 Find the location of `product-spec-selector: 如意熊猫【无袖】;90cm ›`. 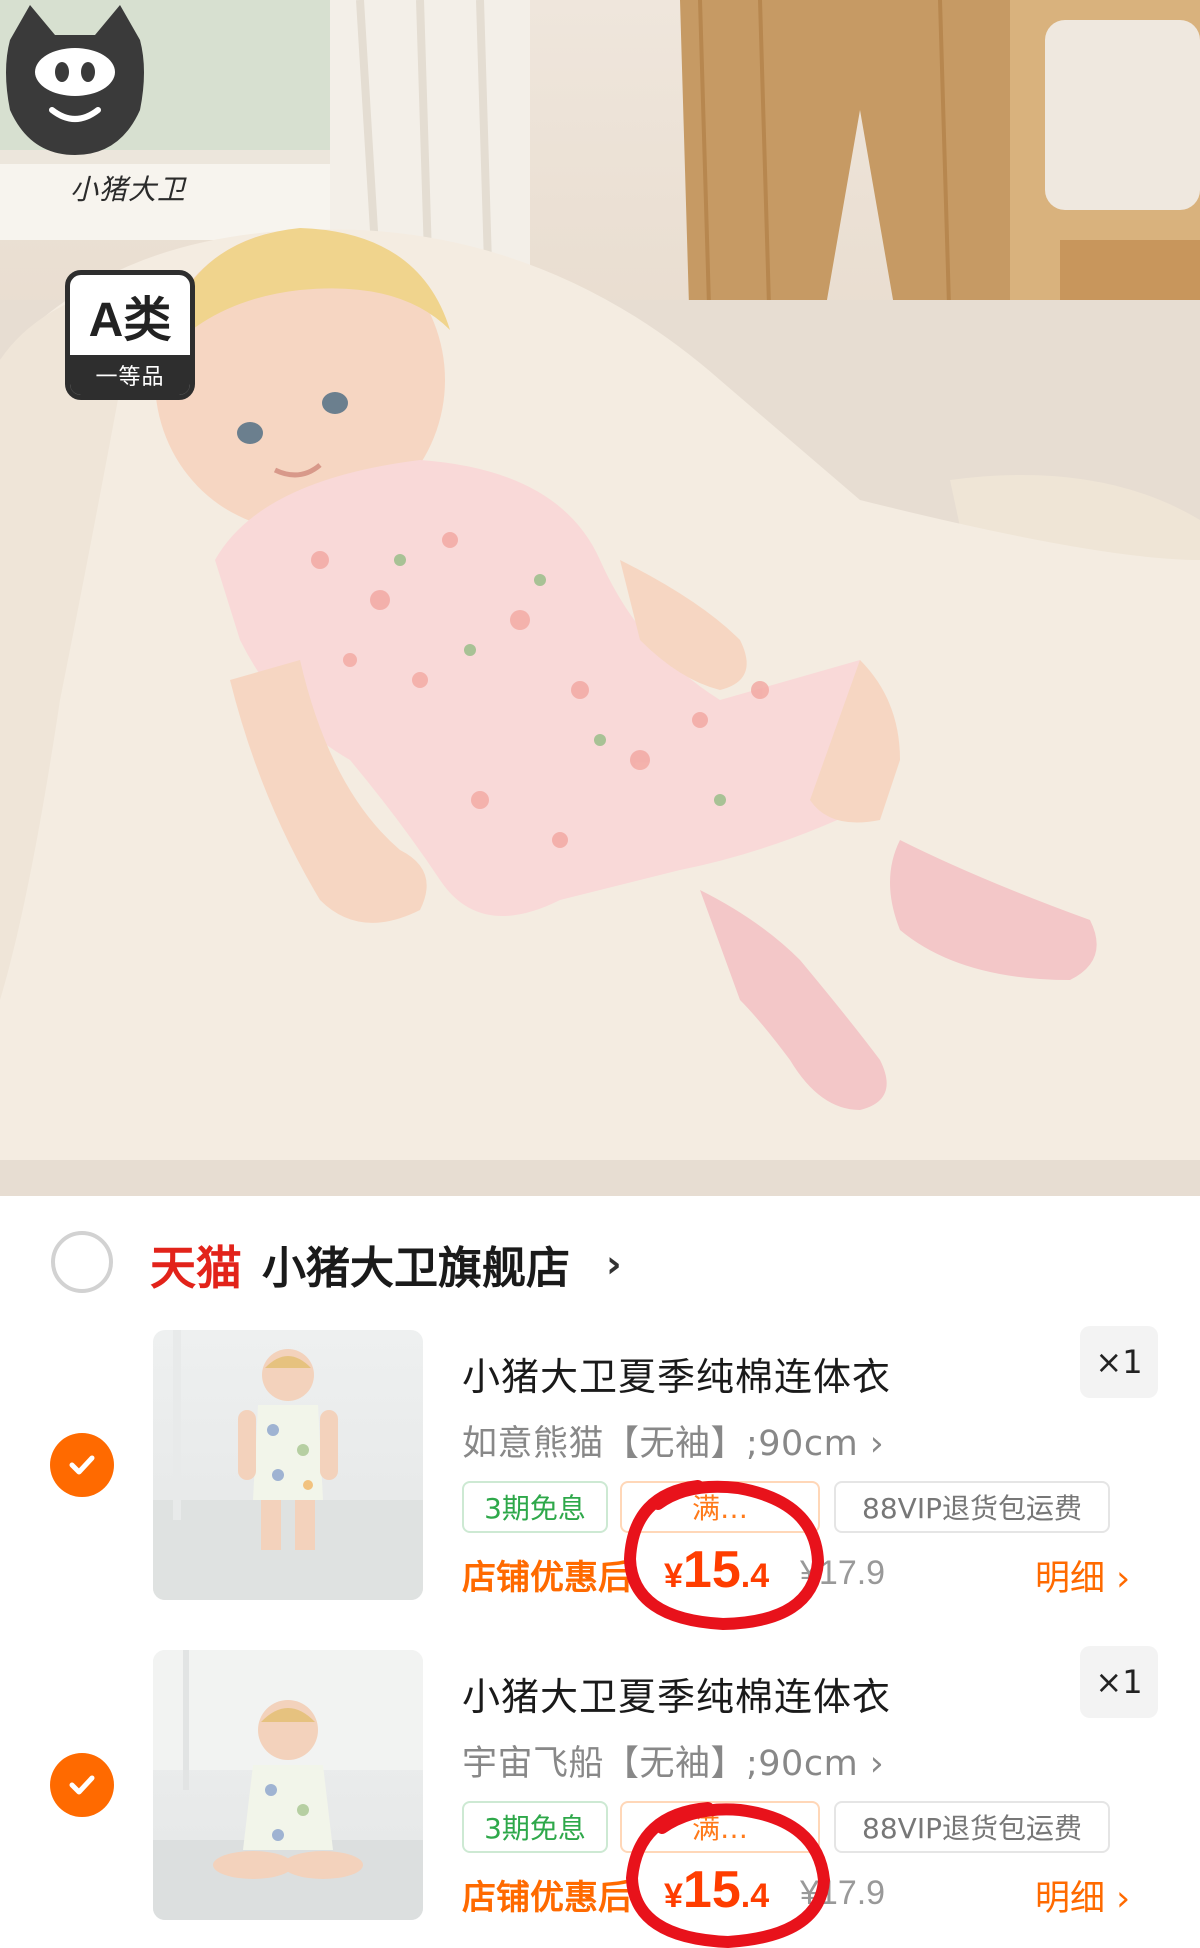

product-spec-selector: 如意熊猫【无袖】;90cm › is located at coordinates (673, 1440).